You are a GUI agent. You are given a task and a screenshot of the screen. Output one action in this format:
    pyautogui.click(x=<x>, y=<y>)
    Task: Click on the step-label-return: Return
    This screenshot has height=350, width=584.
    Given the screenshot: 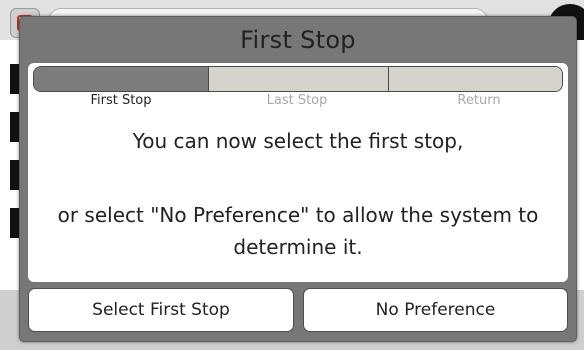 What is the action you would take?
    pyautogui.click(x=479, y=100)
    